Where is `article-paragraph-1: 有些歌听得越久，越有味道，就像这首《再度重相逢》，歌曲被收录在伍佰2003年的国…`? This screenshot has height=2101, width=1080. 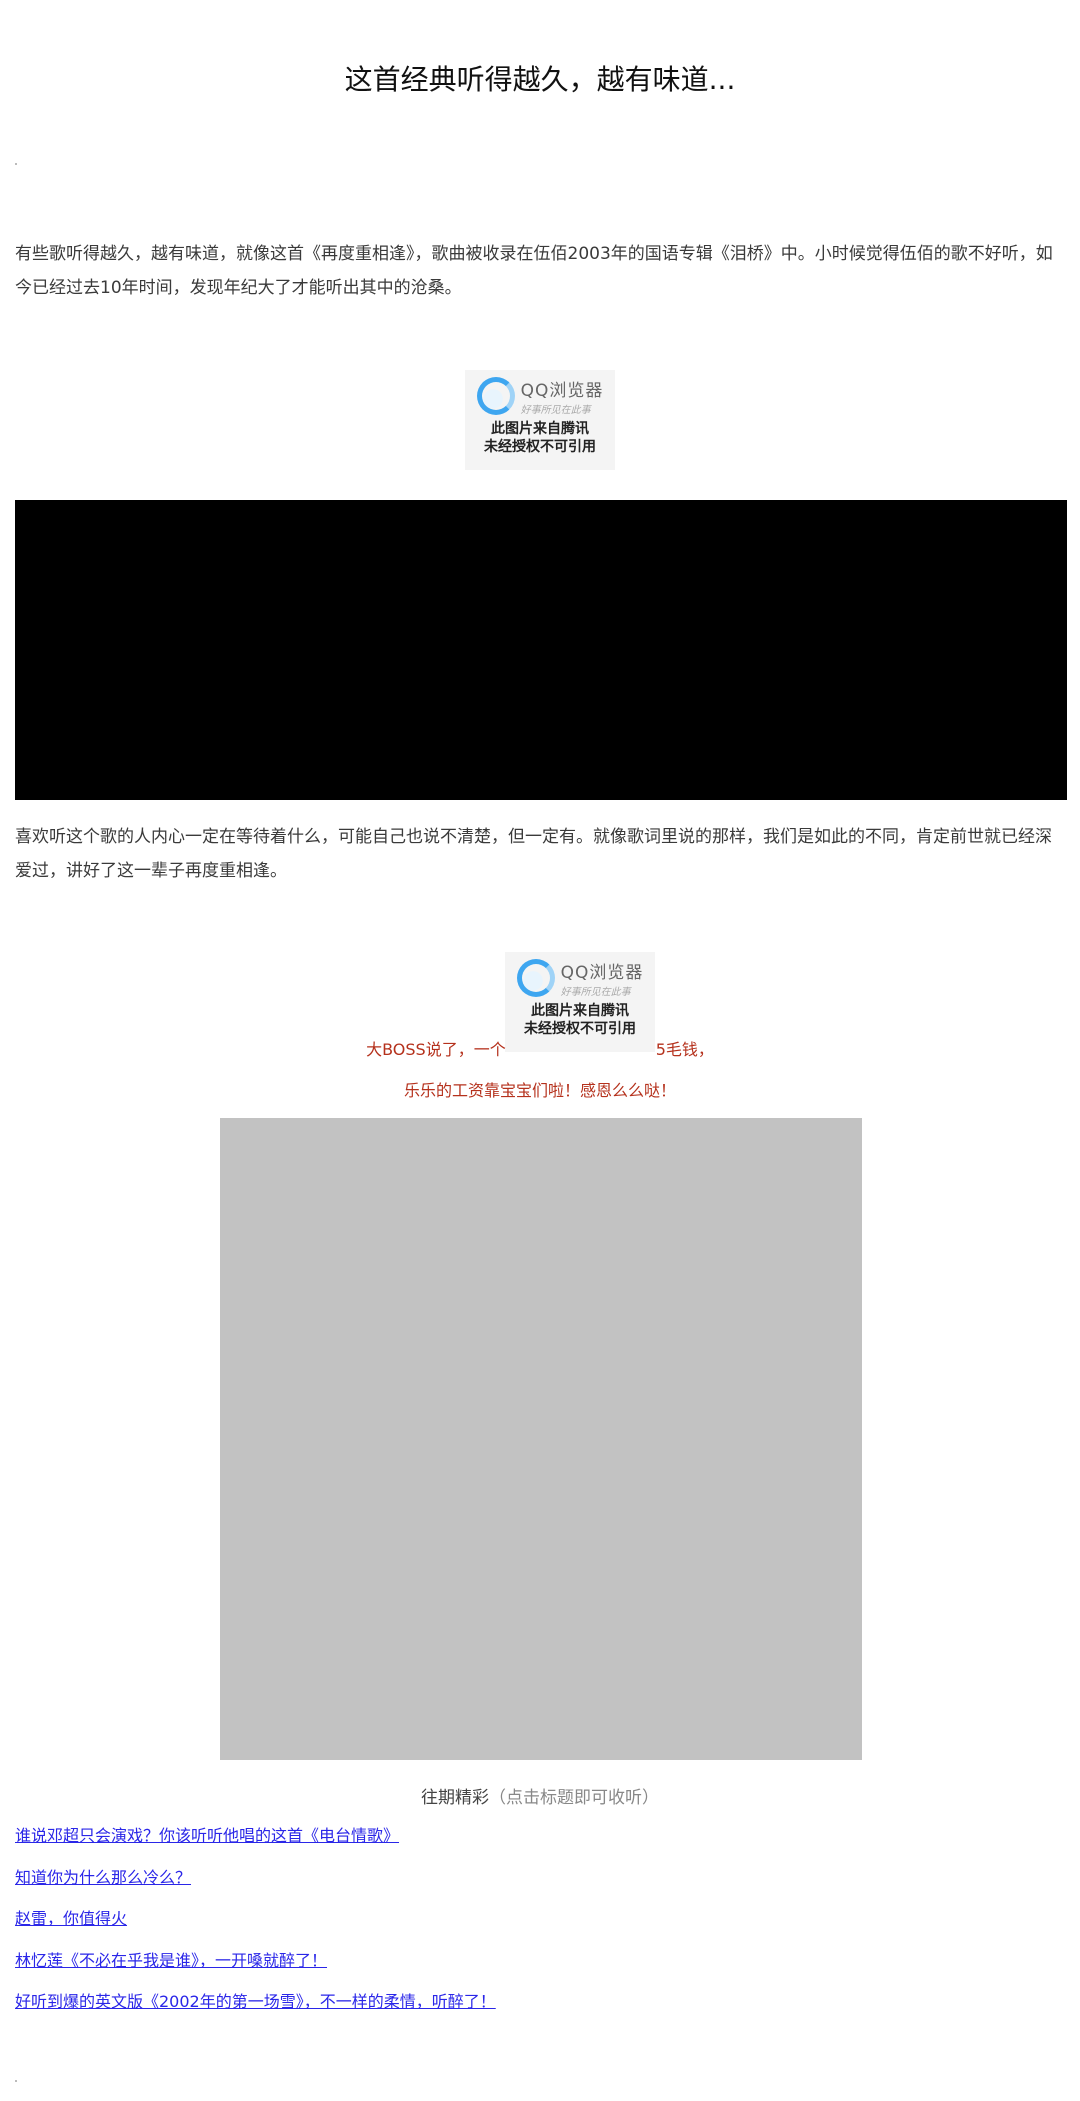
article-paragraph-1: 有些歌听得越久，越有味道，就像这首《再度重相逢》，歌曲被收录在伍佰2003年的国… is located at coordinates (534, 271).